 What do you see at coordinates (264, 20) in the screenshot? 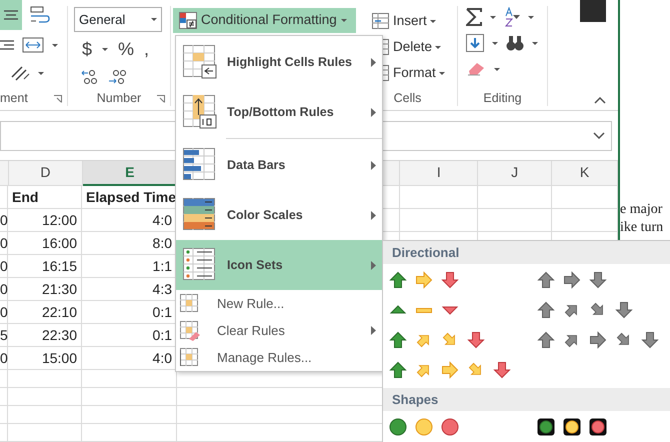
I see `conditional-formatting-button: Conditional Formatting` at bounding box center [264, 20].